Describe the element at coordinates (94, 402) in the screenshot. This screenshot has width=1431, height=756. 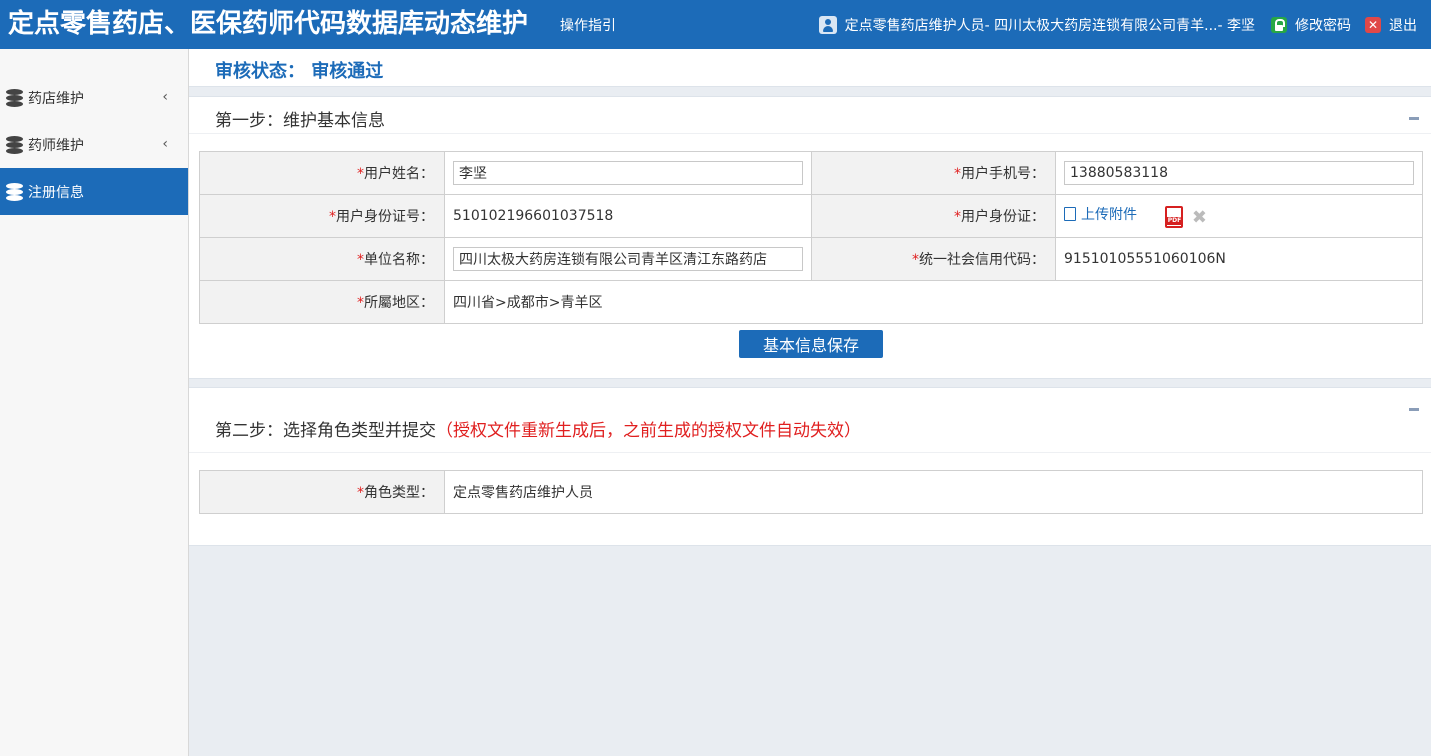
I see `sidebar: 药店维护 ‹ 药师维护 ‹ 注册信息` at that location.